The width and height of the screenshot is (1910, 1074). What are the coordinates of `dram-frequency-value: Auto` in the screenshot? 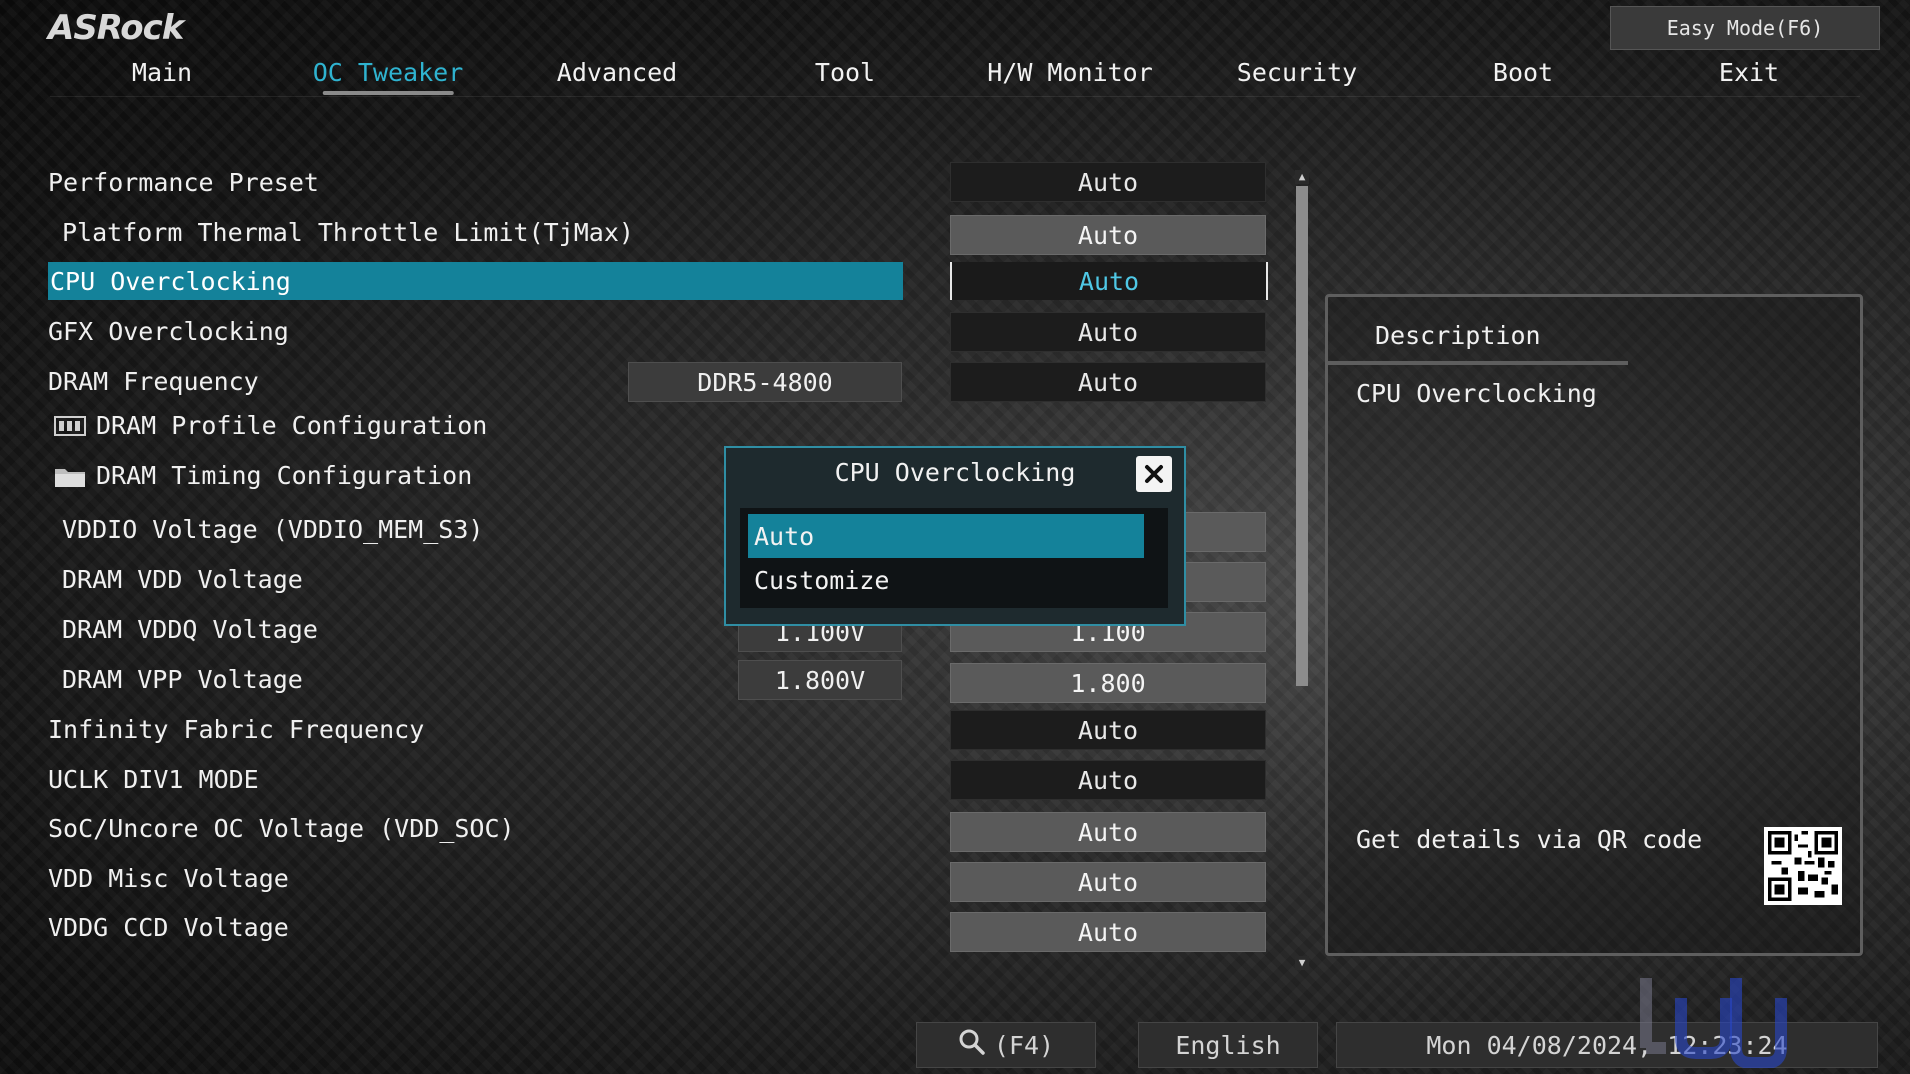 It's located at (1108, 382).